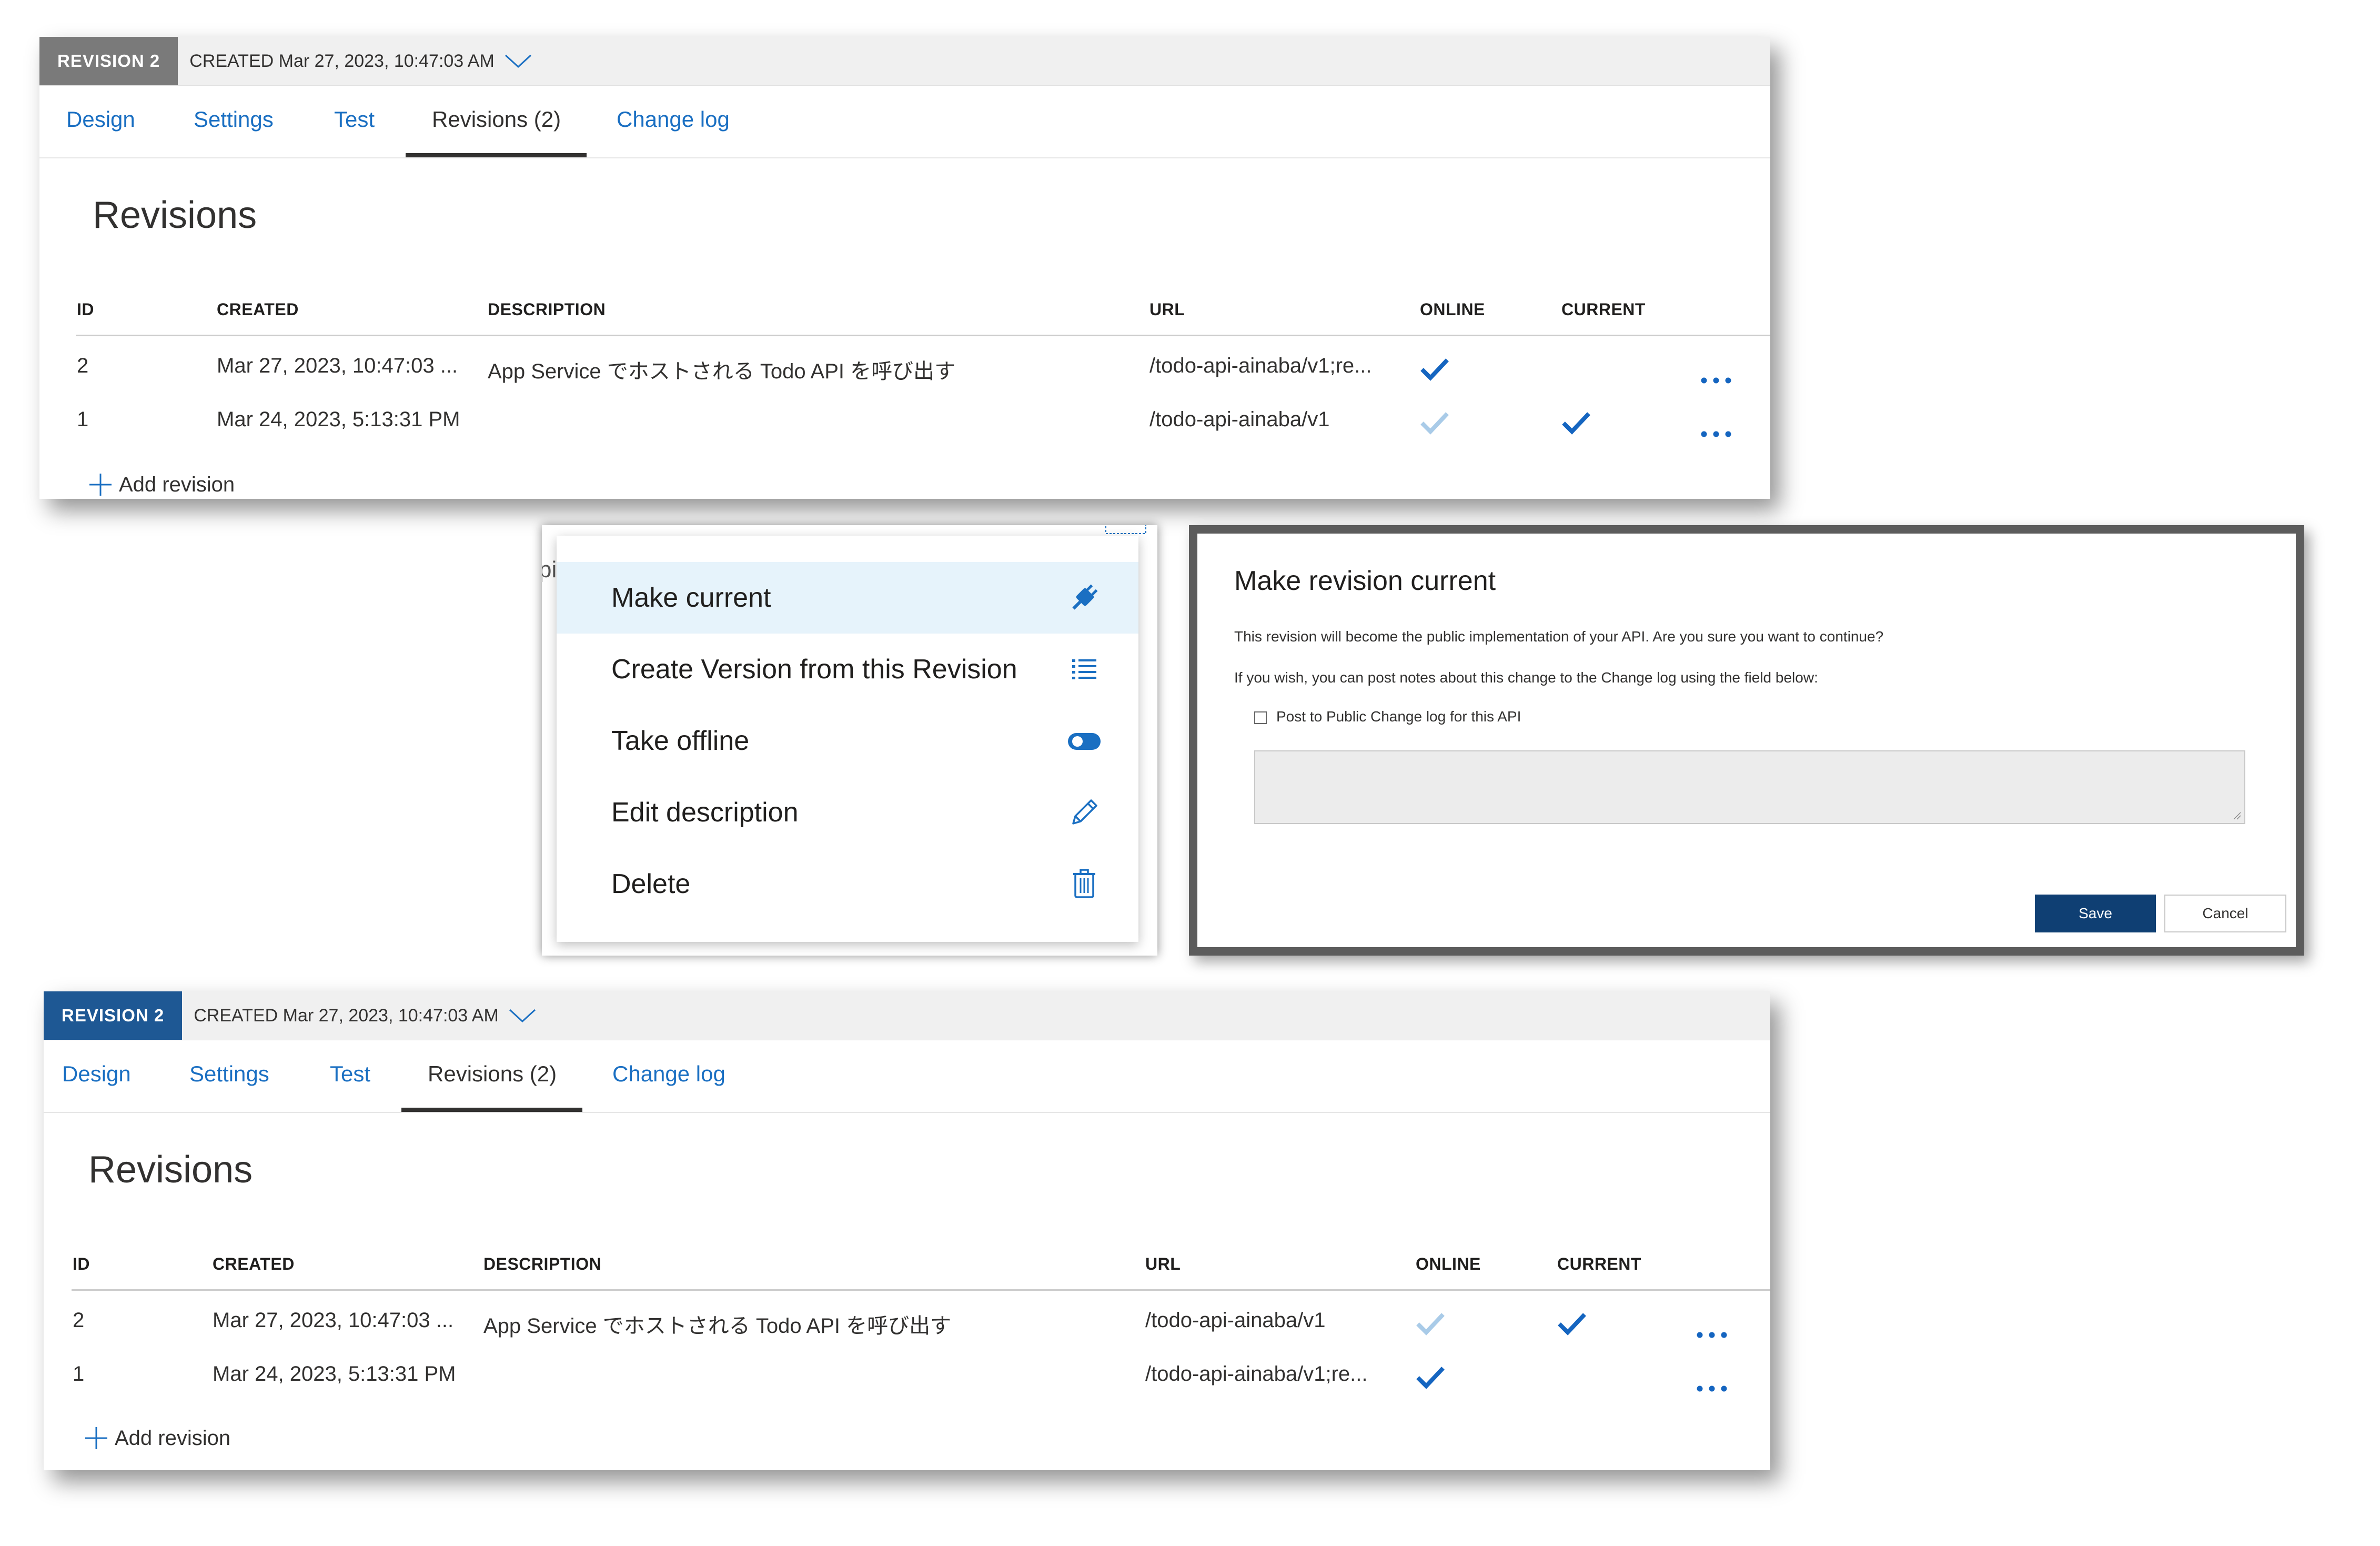 The image size is (2380, 1546). What do you see at coordinates (847, 812) in the screenshot?
I see `menu-item-edit-description: Edit description` at bounding box center [847, 812].